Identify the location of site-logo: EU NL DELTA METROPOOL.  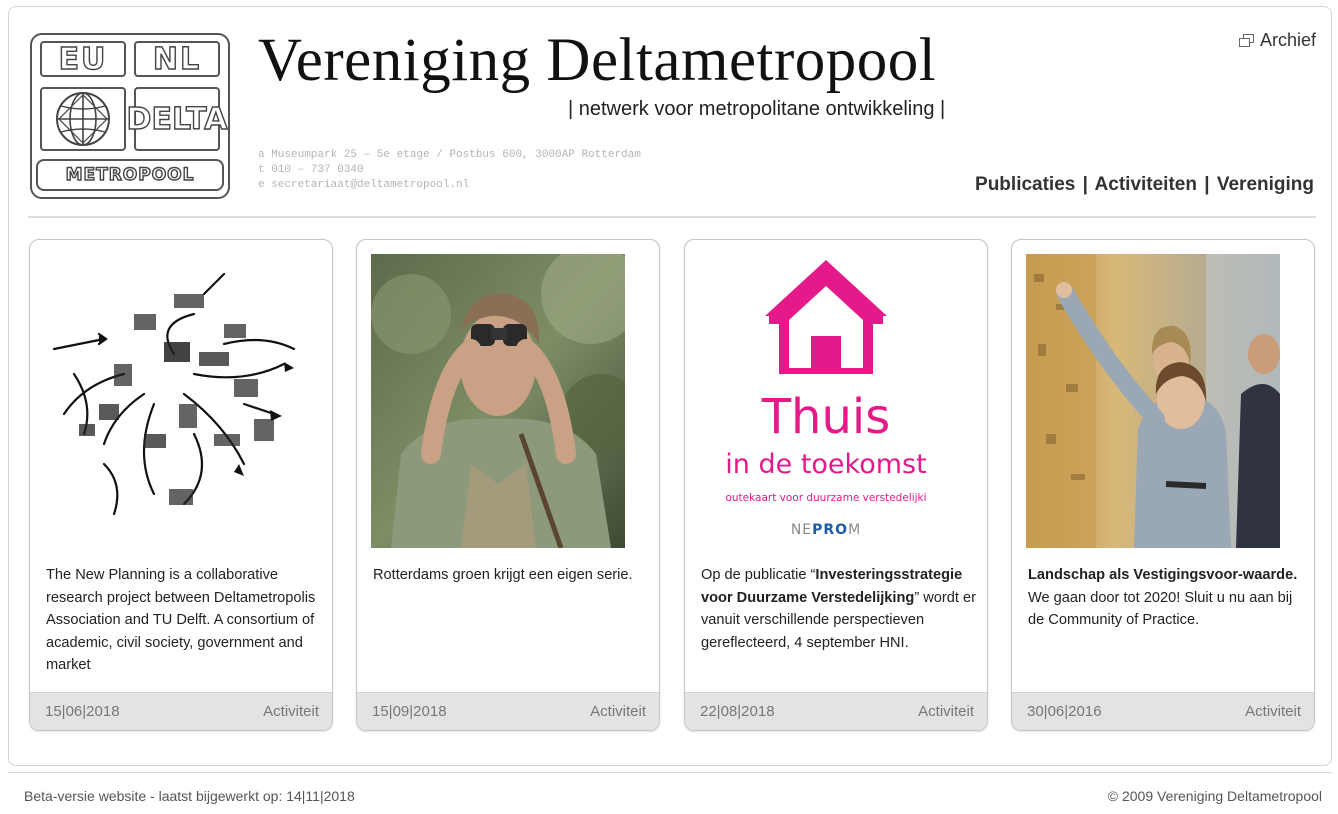
(130, 116).